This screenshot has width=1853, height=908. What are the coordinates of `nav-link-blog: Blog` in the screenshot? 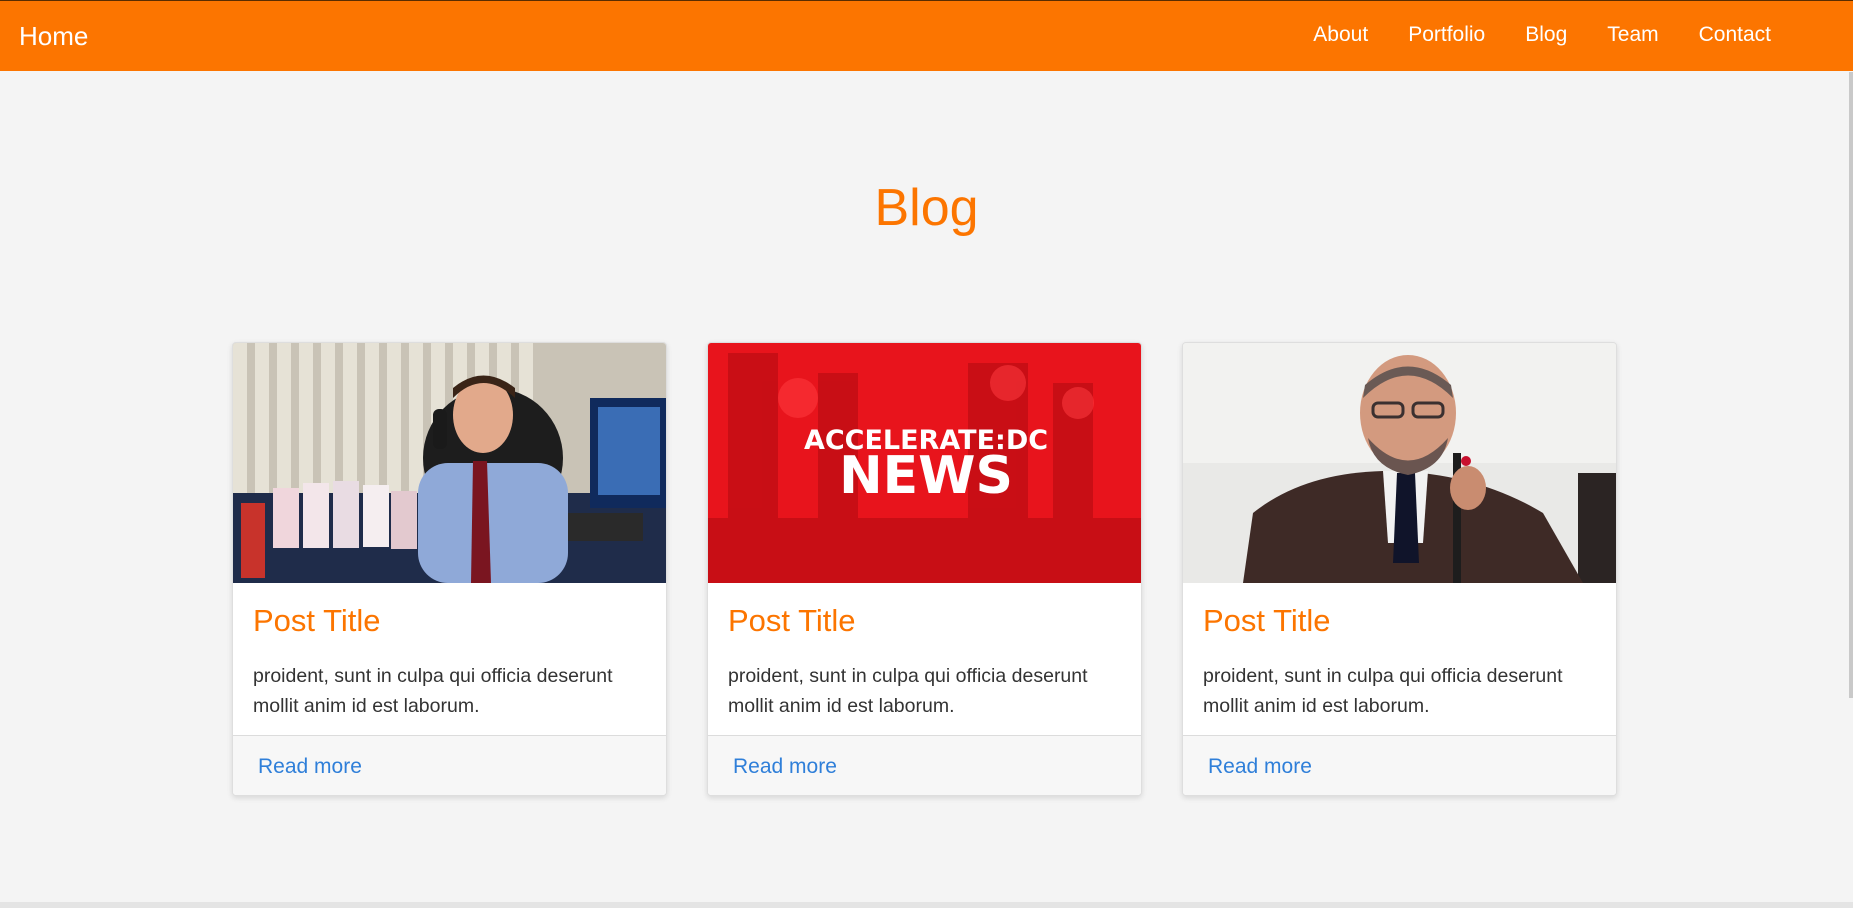 It's located at (1546, 35).